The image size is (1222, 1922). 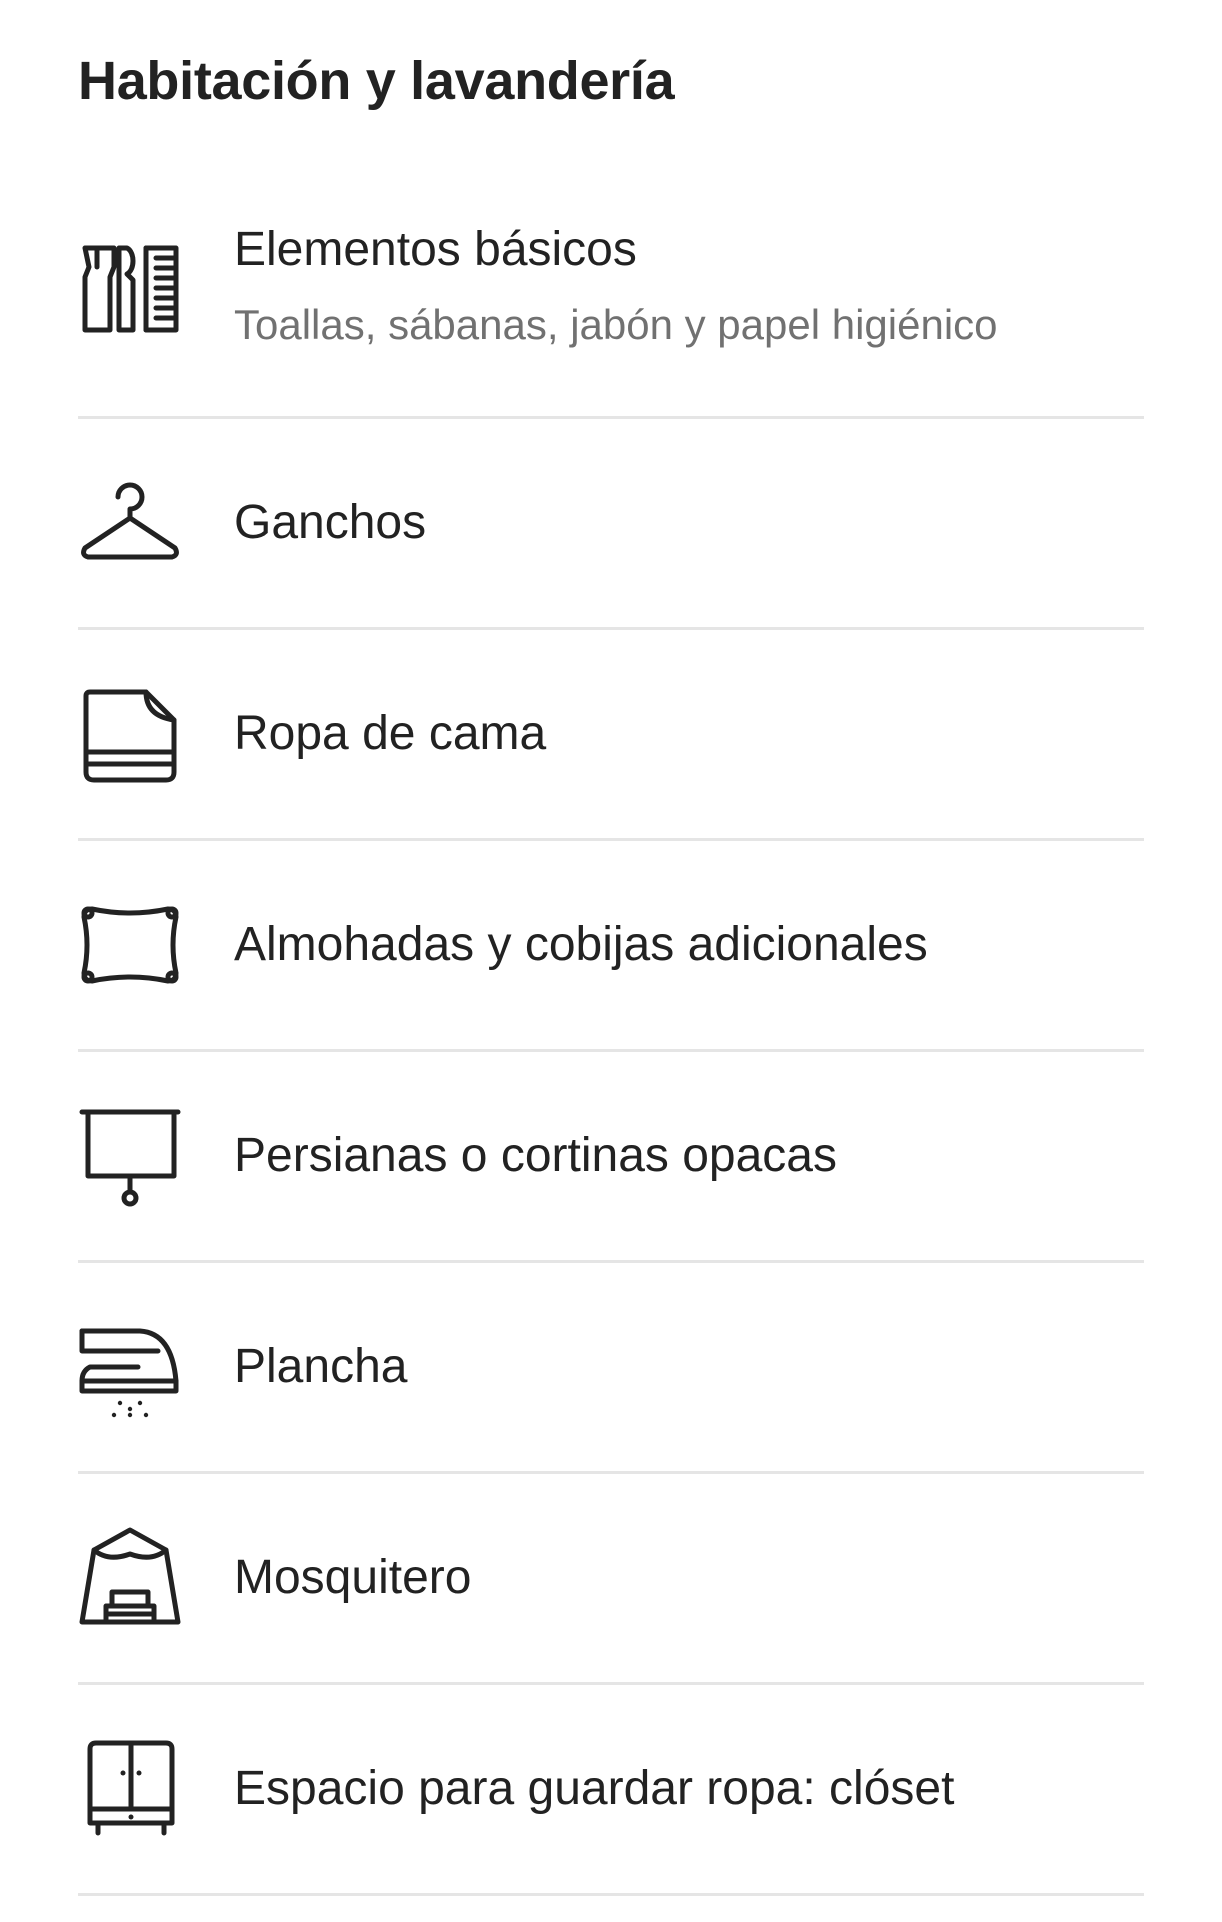 What do you see at coordinates (435, 249) in the screenshot?
I see `amenity-label: Elementos básicos` at bounding box center [435, 249].